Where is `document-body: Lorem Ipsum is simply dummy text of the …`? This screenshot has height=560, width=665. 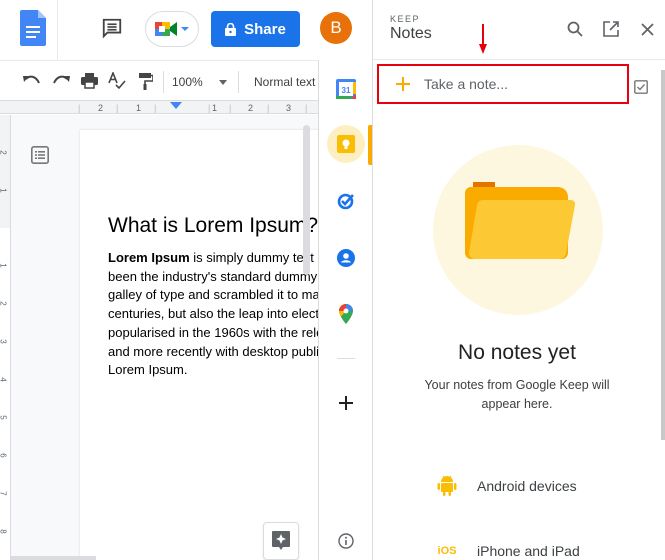
document-body: Lorem Ipsum is simply dummy text of the … is located at coordinates (213, 314).